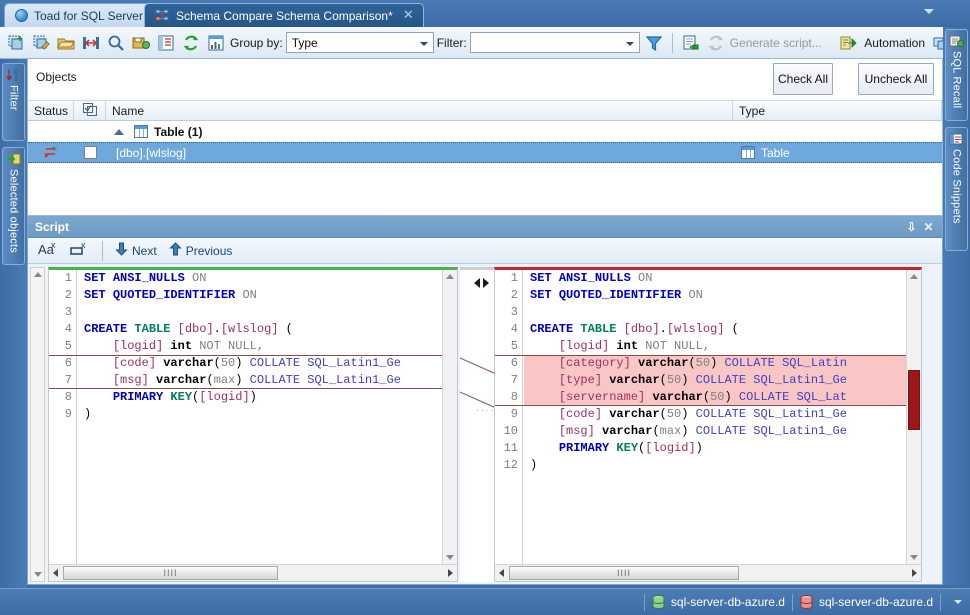 The image size is (970, 615). I want to click on right-hscroll-thumb: IIII, so click(624, 573).